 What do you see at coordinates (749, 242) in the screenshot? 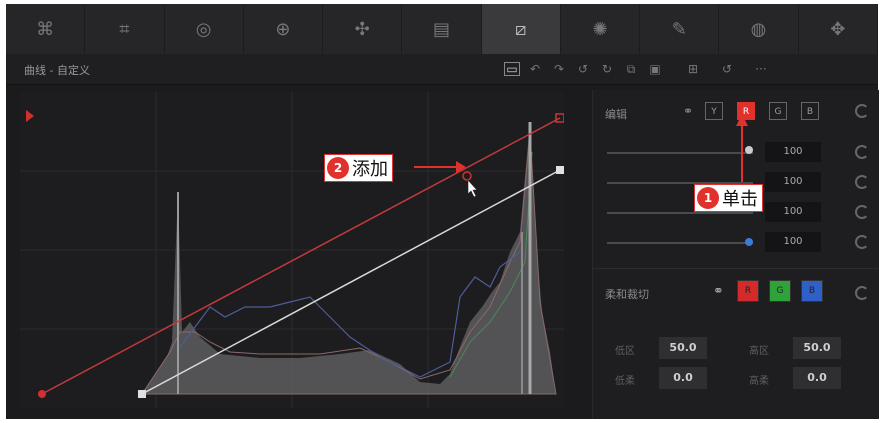
I see `slider-knob` at bounding box center [749, 242].